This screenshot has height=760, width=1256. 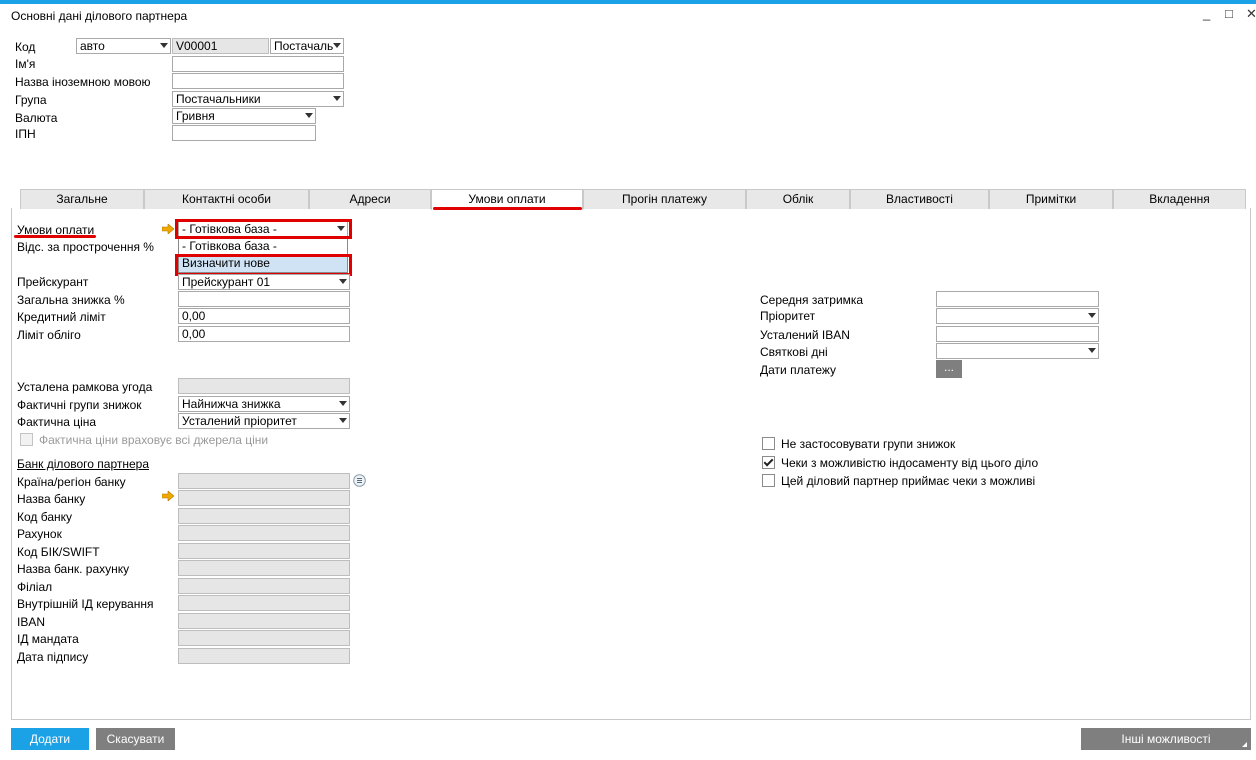 What do you see at coordinates (805, 335) in the screenshot?
I see `default-iban-label: Усталений IBAN` at bounding box center [805, 335].